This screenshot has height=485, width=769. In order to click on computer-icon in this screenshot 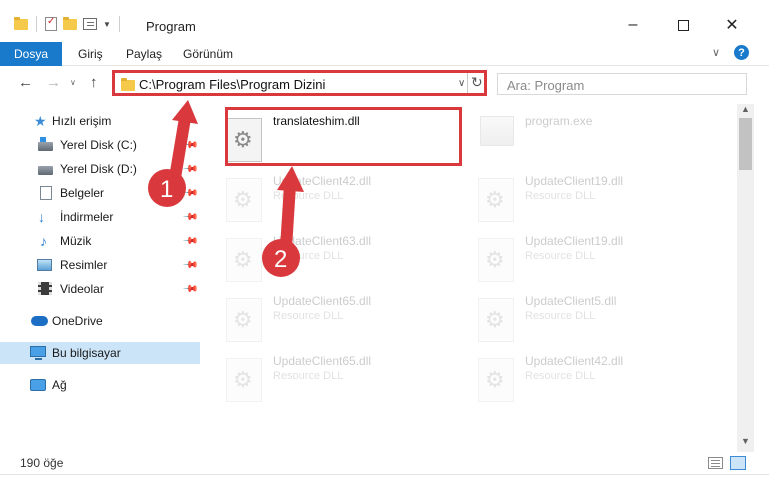, I will do `click(38, 353)`.